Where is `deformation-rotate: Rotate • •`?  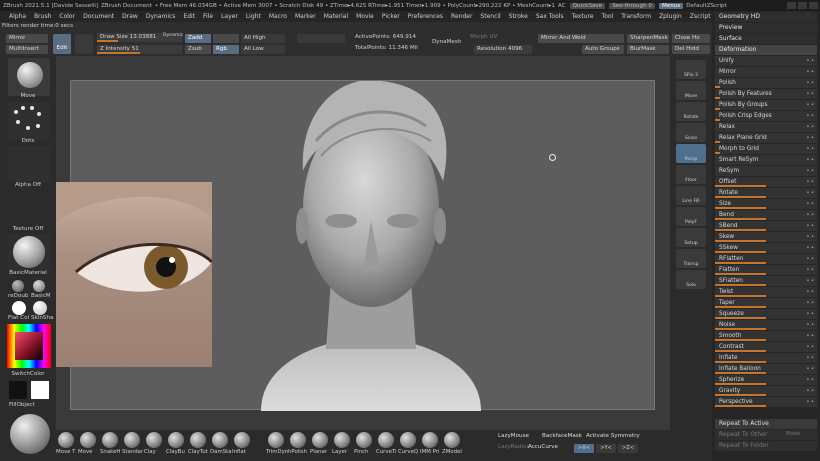
deformation-rotate: Rotate • • is located at coordinates (766, 193).